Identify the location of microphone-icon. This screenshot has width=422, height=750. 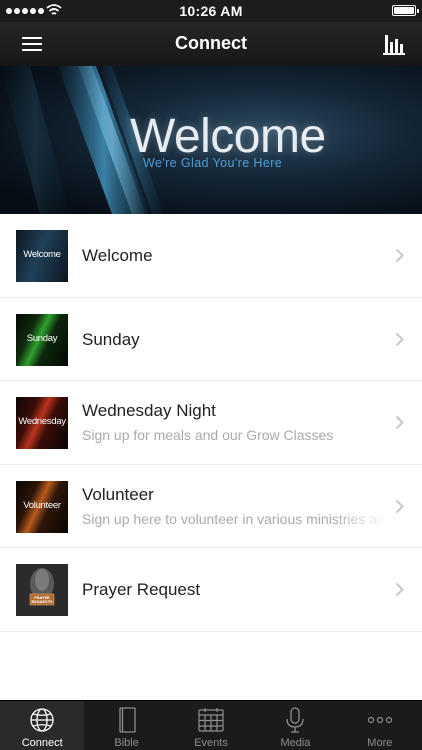
(295, 720).